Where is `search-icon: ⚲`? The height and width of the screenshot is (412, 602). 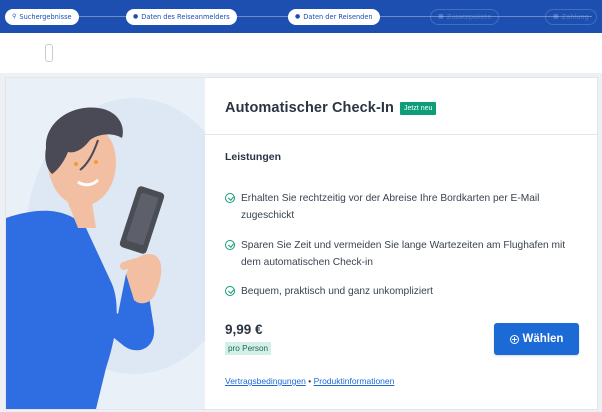
search-icon: ⚲ is located at coordinates (14, 16).